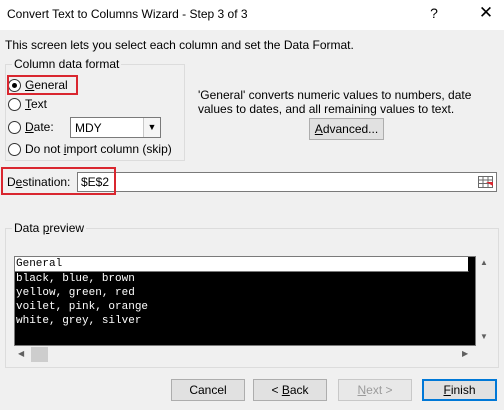 The height and width of the screenshot is (410, 504). Describe the element at coordinates (21, 353) in the screenshot. I see `scroll-left-icon: ◀` at that location.